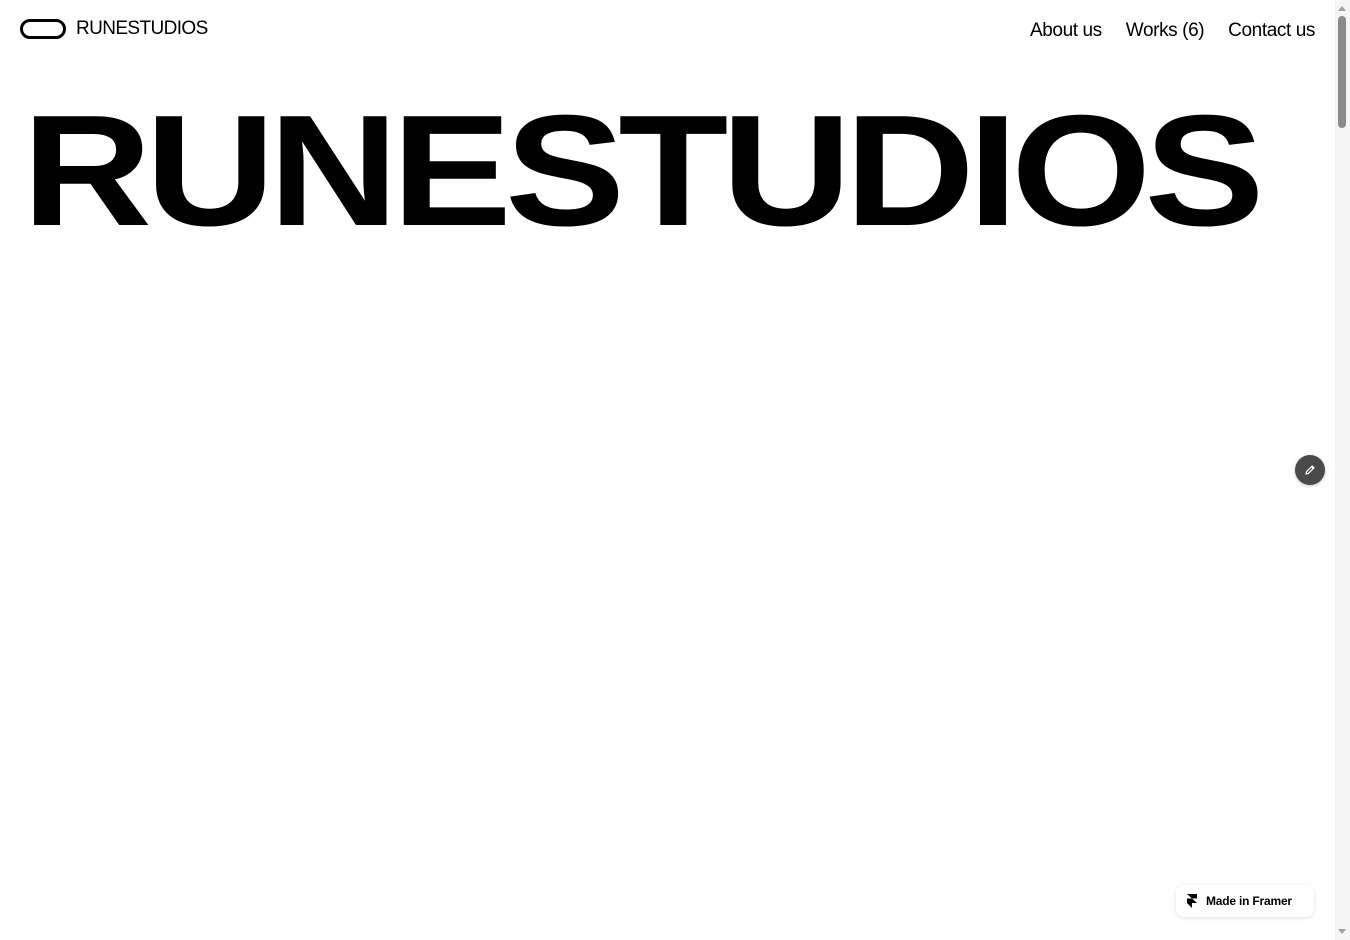 The image size is (1350, 940). I want to click on nav-contact-us: Contact us, so click(1271, 31).